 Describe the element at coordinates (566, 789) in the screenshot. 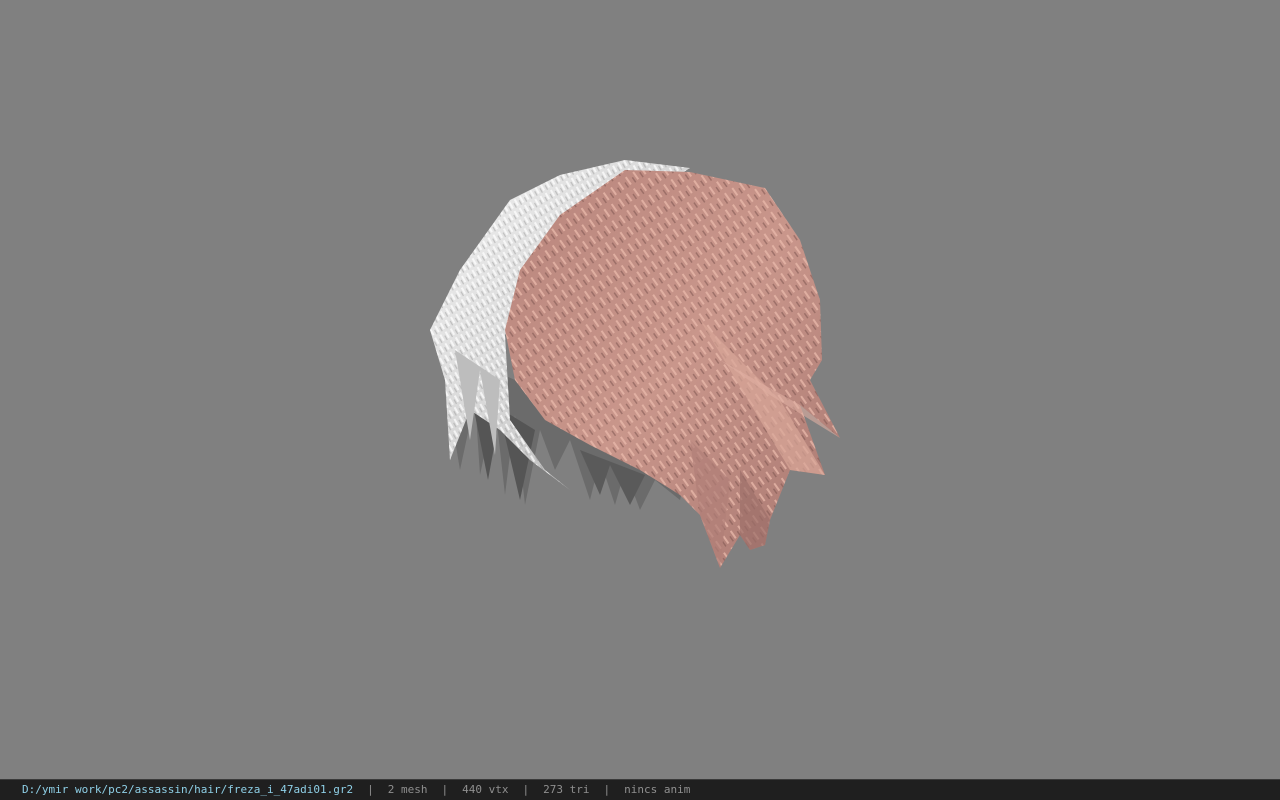

I see `triangle-count-label: 273 tri` at that location.